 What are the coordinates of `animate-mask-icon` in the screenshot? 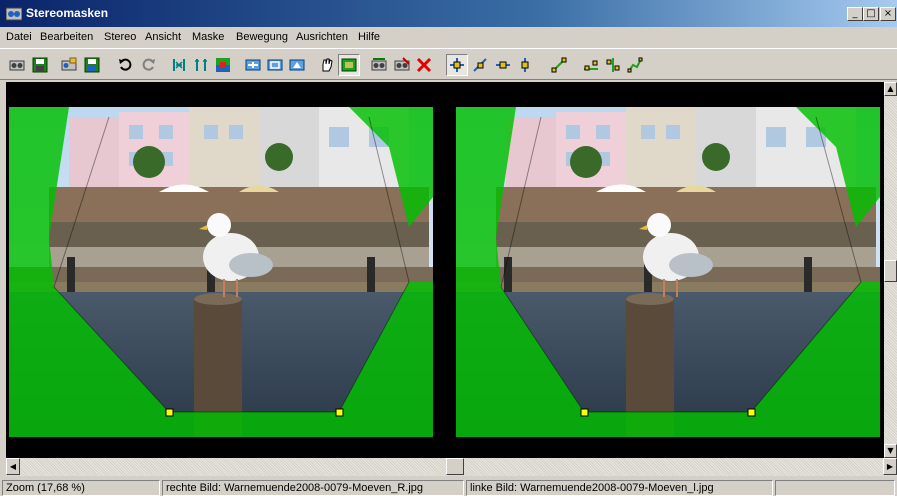 It's located at (402, 64).